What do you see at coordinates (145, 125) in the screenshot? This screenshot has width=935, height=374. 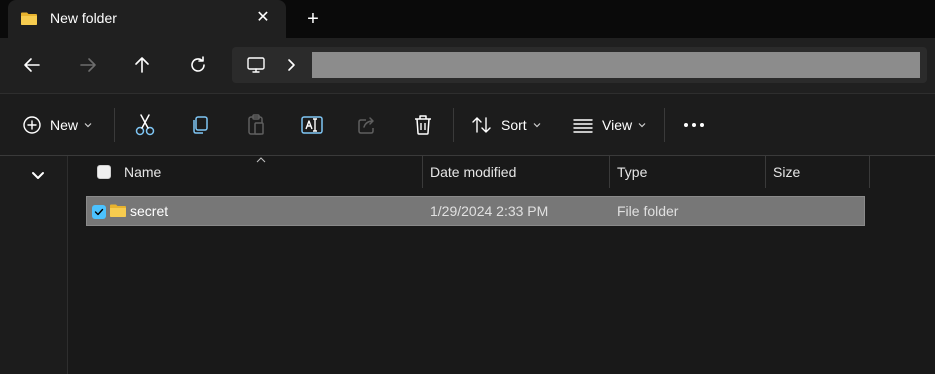 I see `cut-icon` at bounding box center [145, 125].